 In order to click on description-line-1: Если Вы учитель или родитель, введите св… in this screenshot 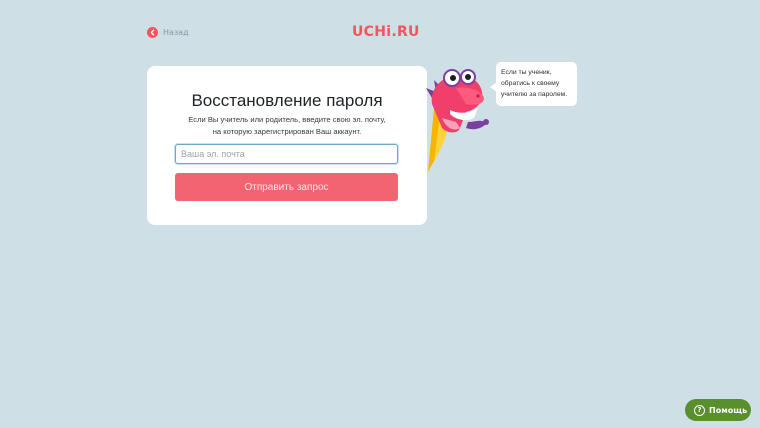, I will do `click(287, 119)`.